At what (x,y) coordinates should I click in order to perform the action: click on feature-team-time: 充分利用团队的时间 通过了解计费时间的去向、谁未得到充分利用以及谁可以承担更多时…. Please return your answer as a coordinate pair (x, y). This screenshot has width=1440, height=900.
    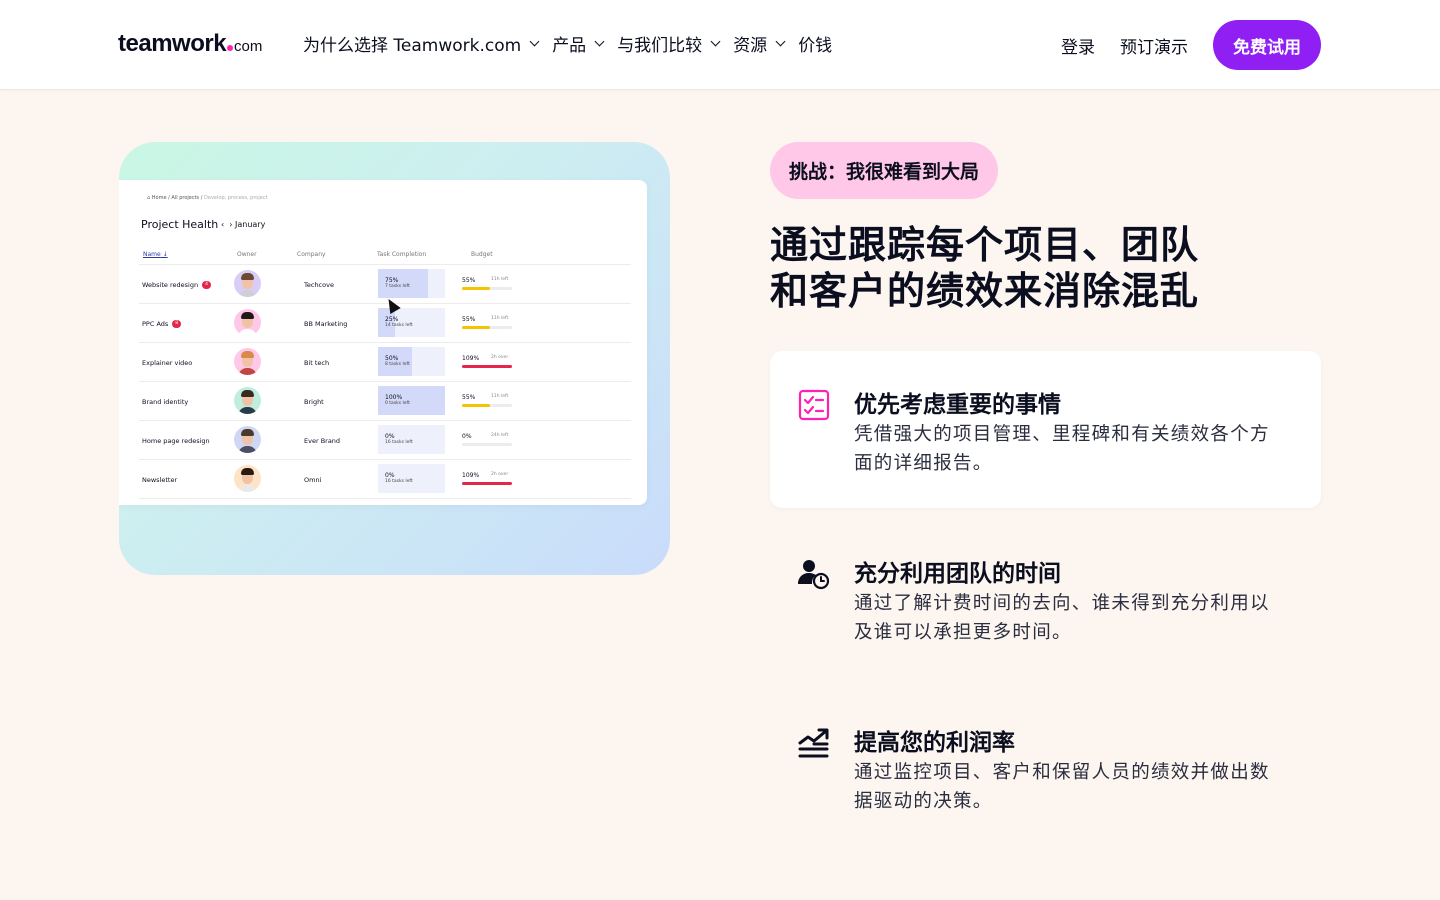
    Looking at the image, I should click on (1045, 598).